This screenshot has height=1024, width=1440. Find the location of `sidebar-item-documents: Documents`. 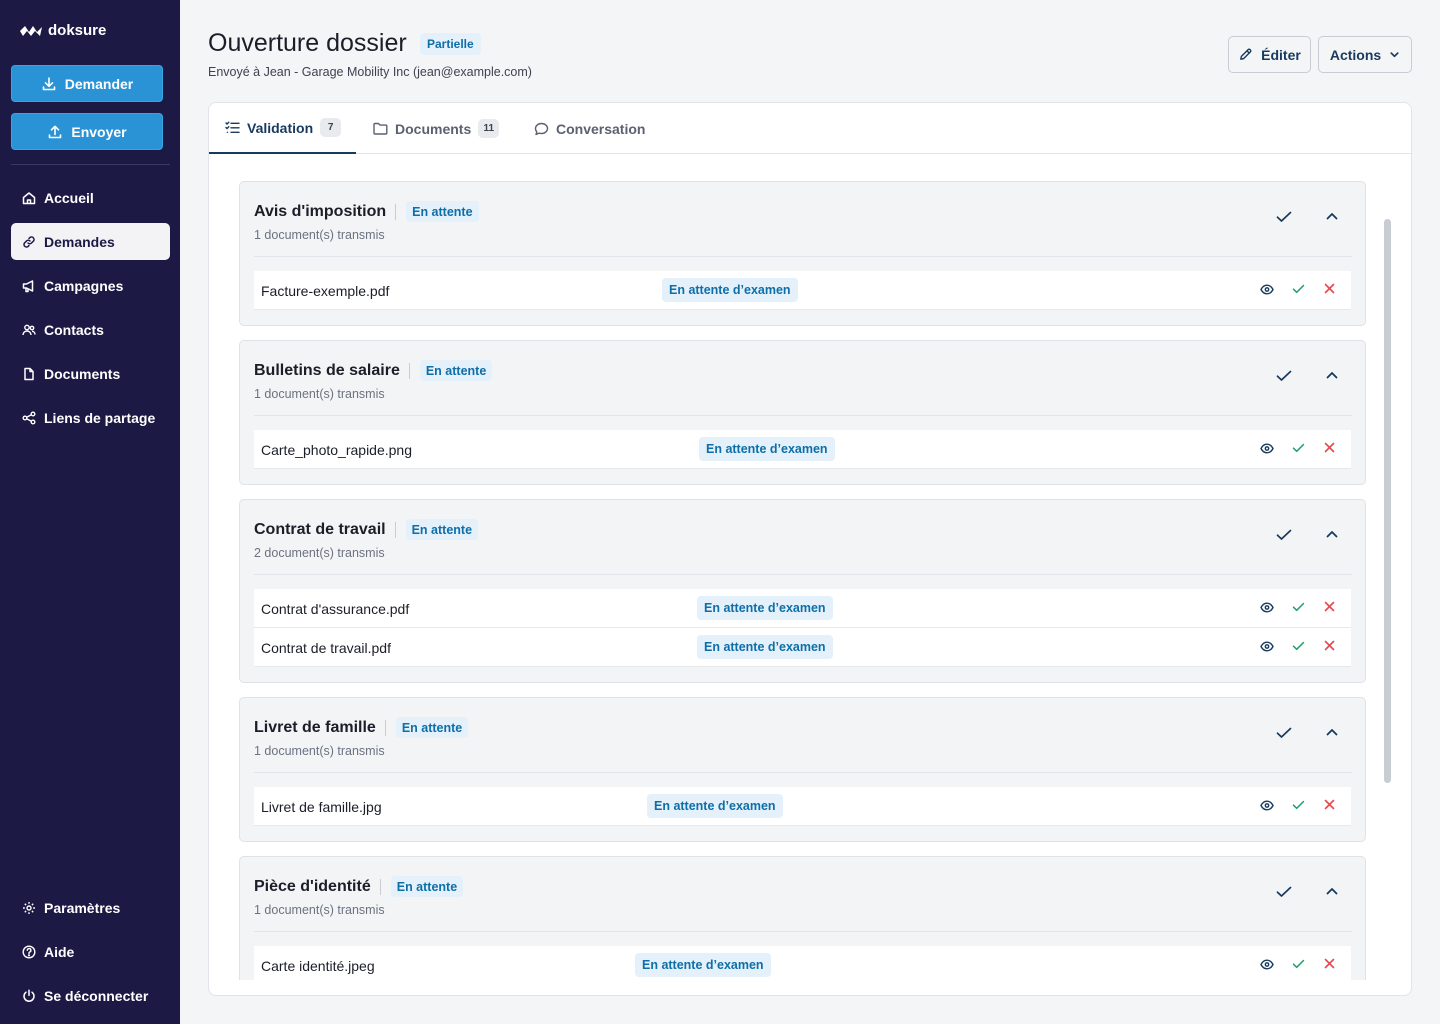

sidebar-item-documents: Documents is located at coordinates (90, 373).